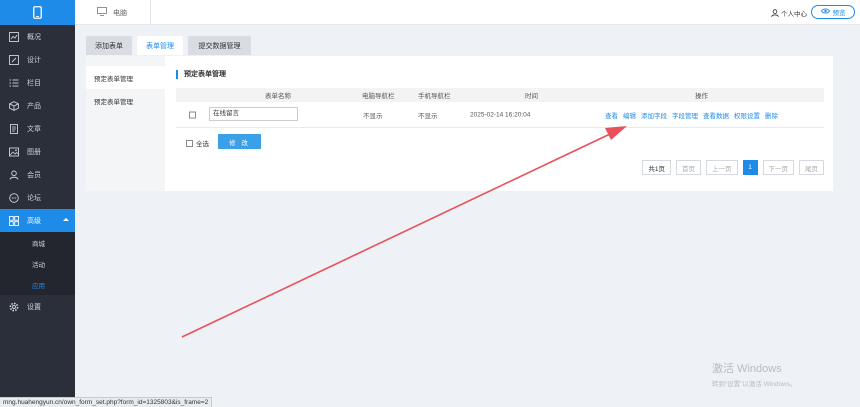  I want to click on sidebar-item-forum: 论坛, so click(37, 197).